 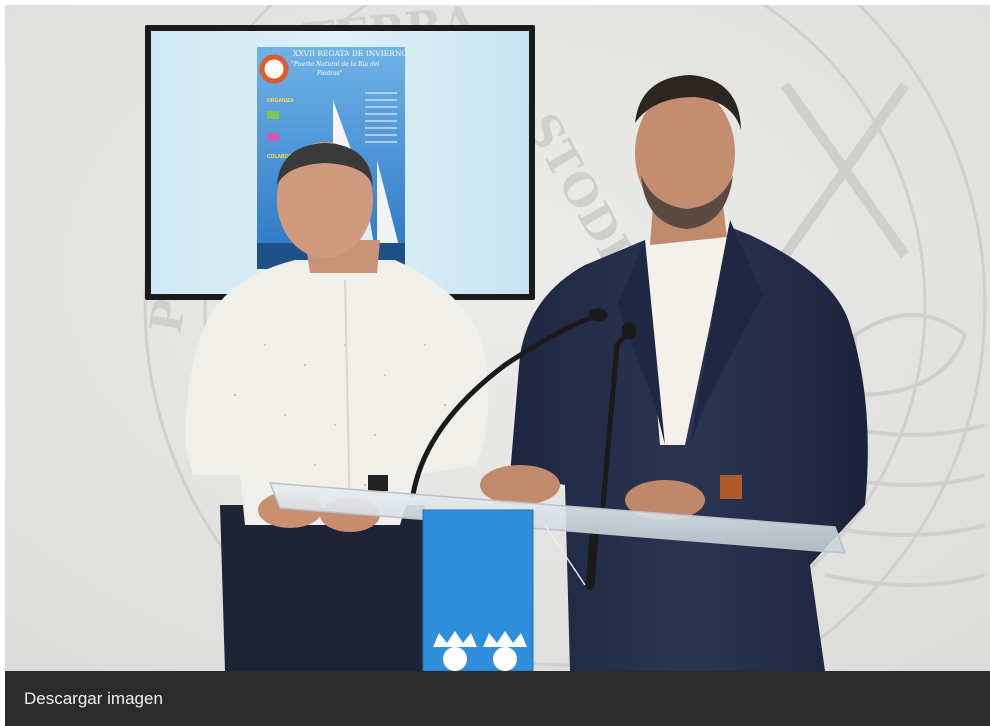 I want to click on download-image-link: Descargar imagen, so click(x=93, y=699).